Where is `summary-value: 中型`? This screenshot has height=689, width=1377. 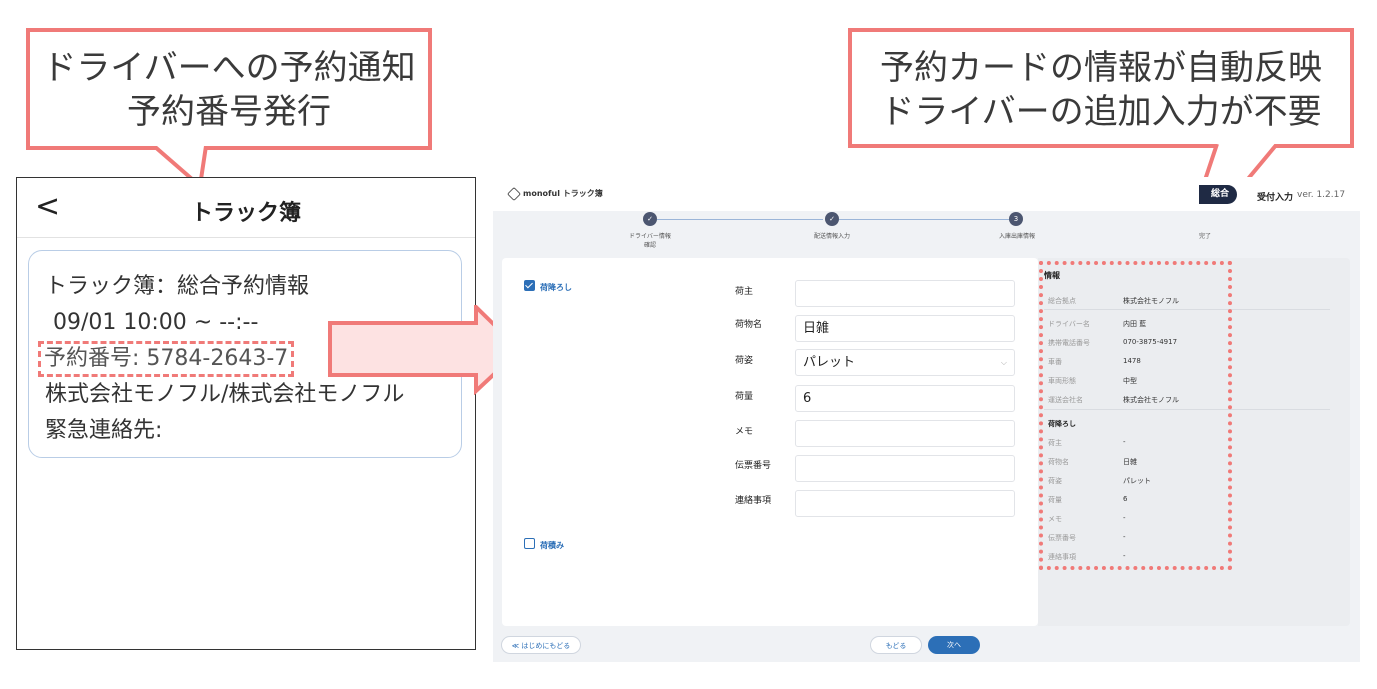
summary-value: 中型 is located at coordinates (1130, 381).